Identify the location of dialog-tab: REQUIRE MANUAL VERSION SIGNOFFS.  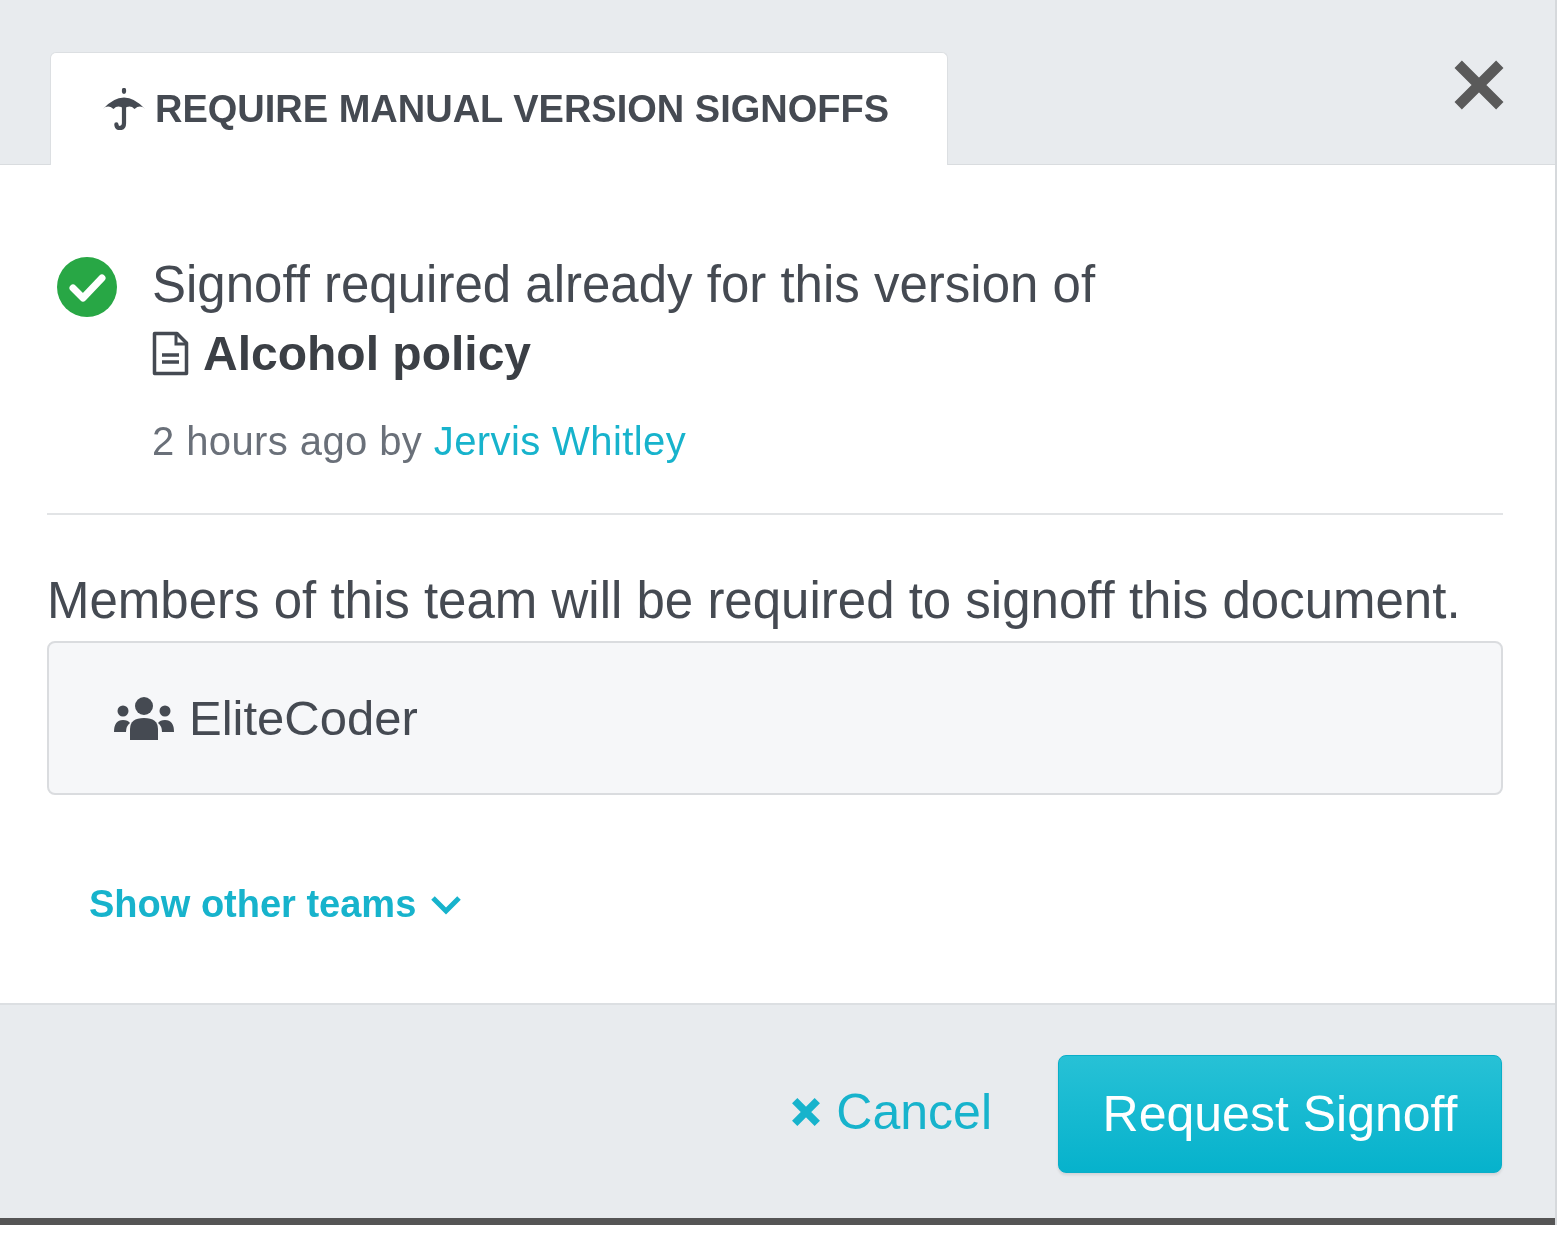
(499, 108).